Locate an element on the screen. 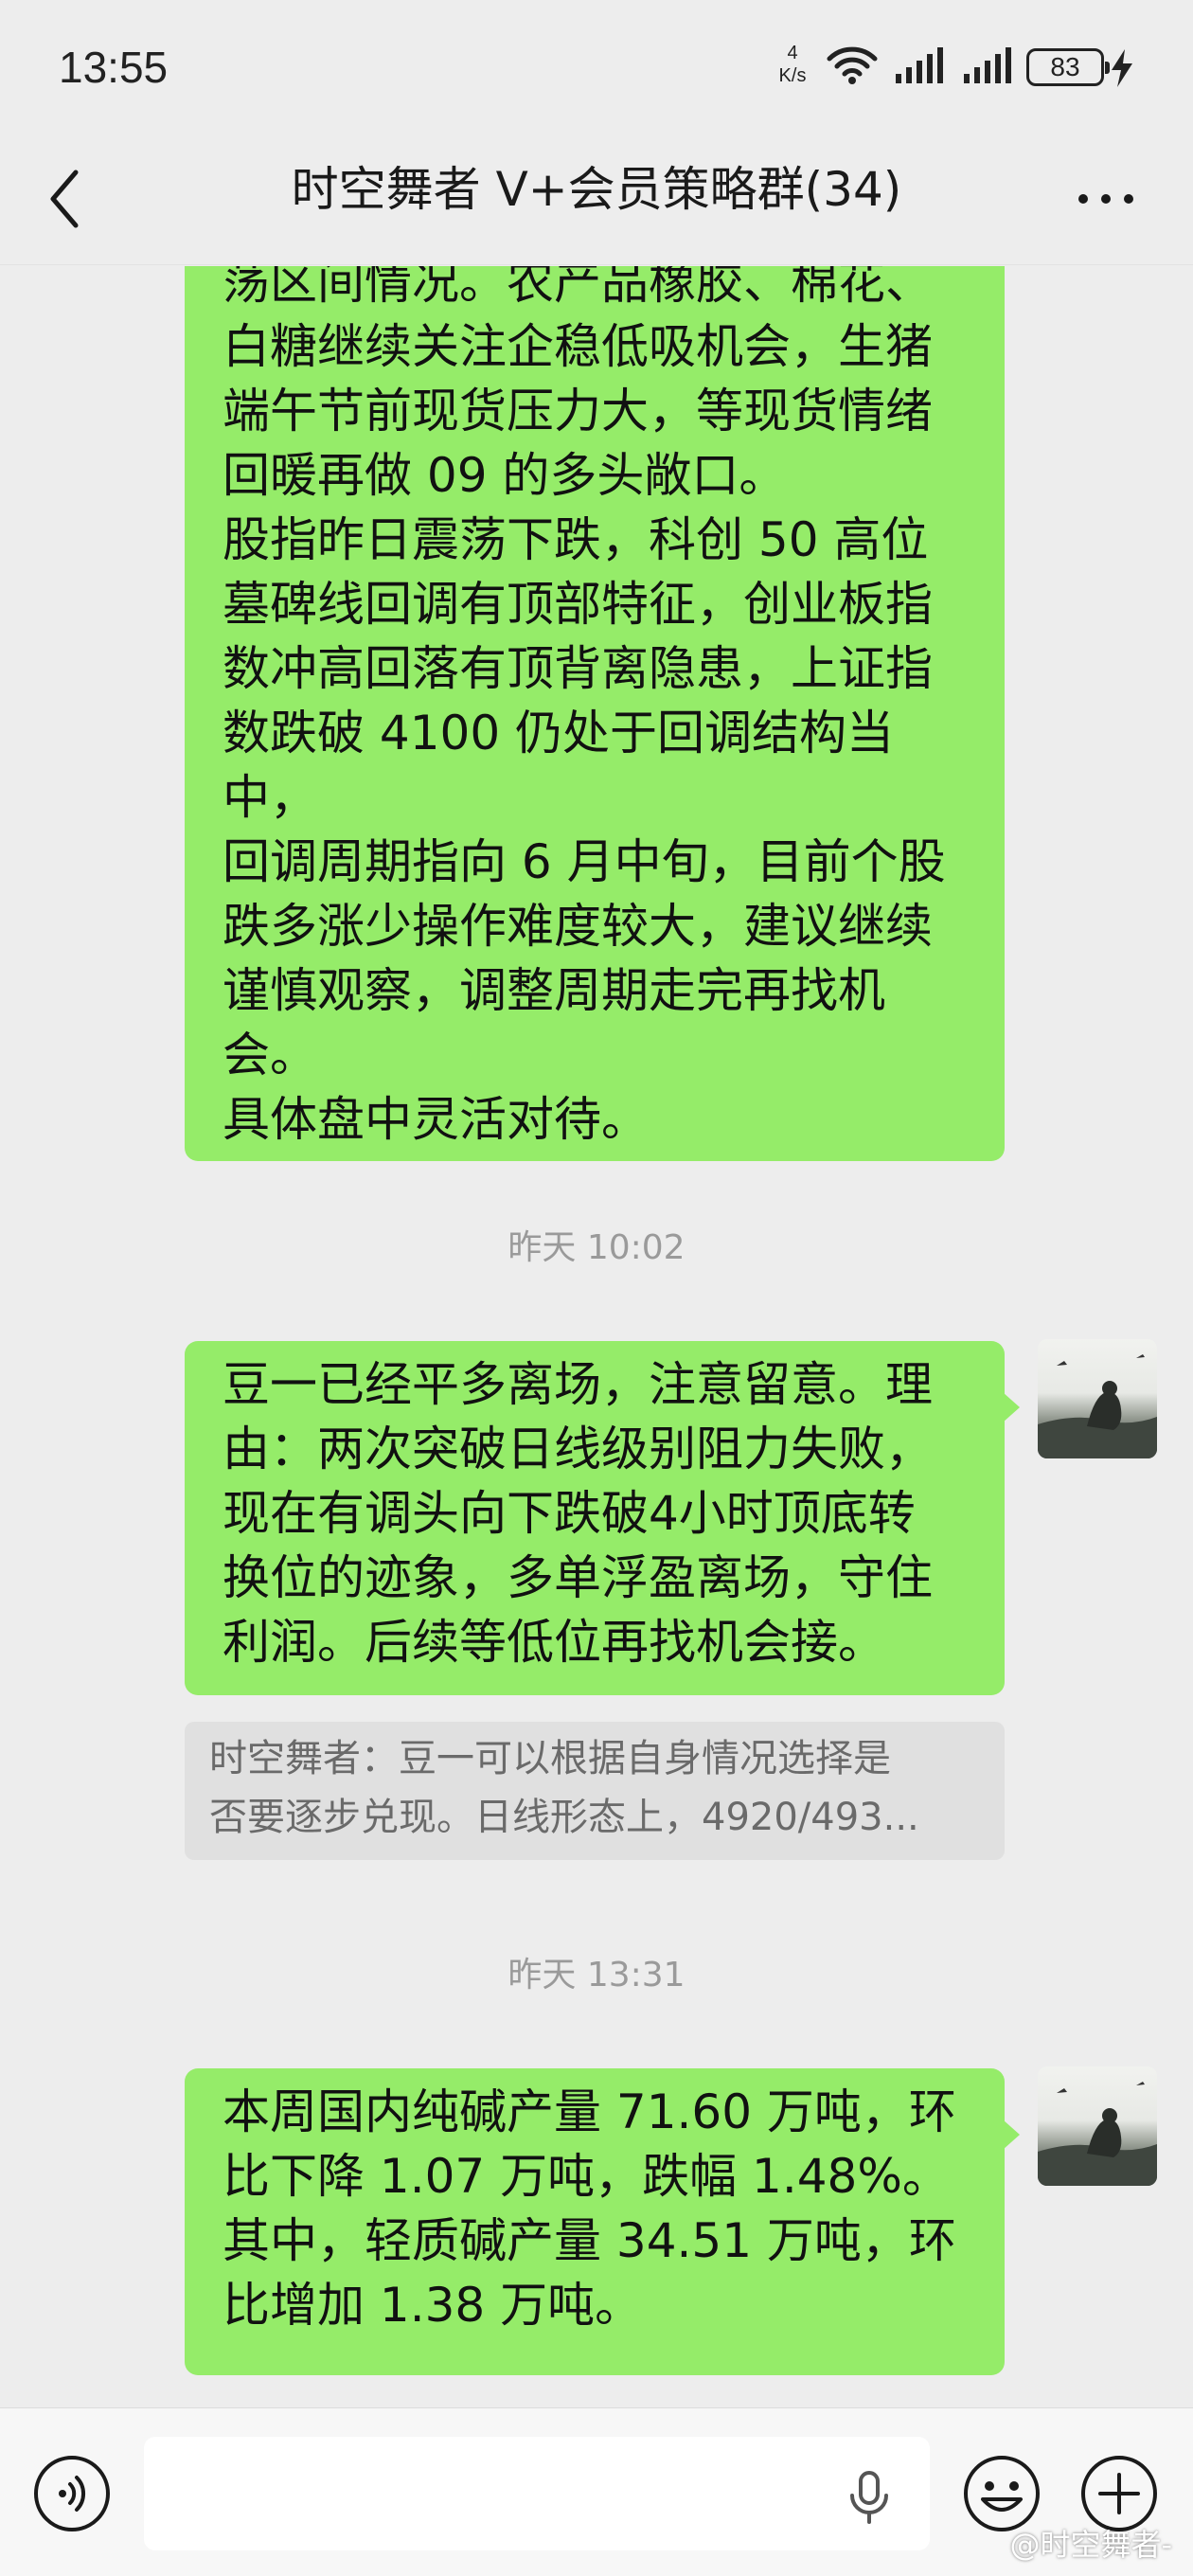 The image size is (1193, 2576). message-timestamp: 昨天 10:02 is located at coordinates (596, 1247).